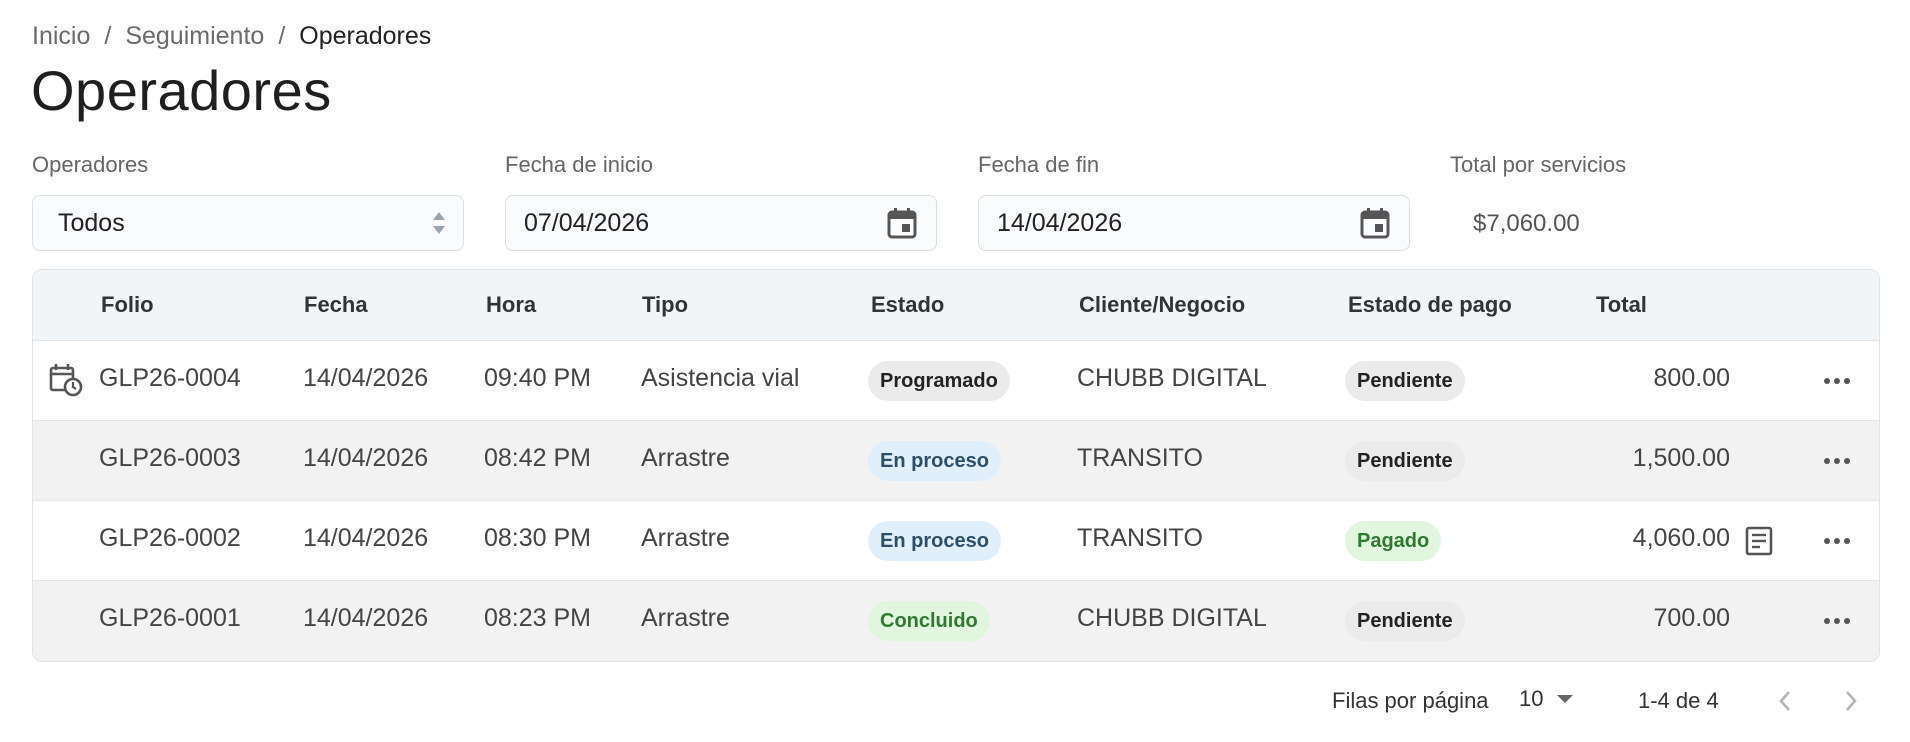 The image size is (1910, 742). I want to click on breadcrumb: Inicio / Seguimiento / Operadores, so click(231, 36).